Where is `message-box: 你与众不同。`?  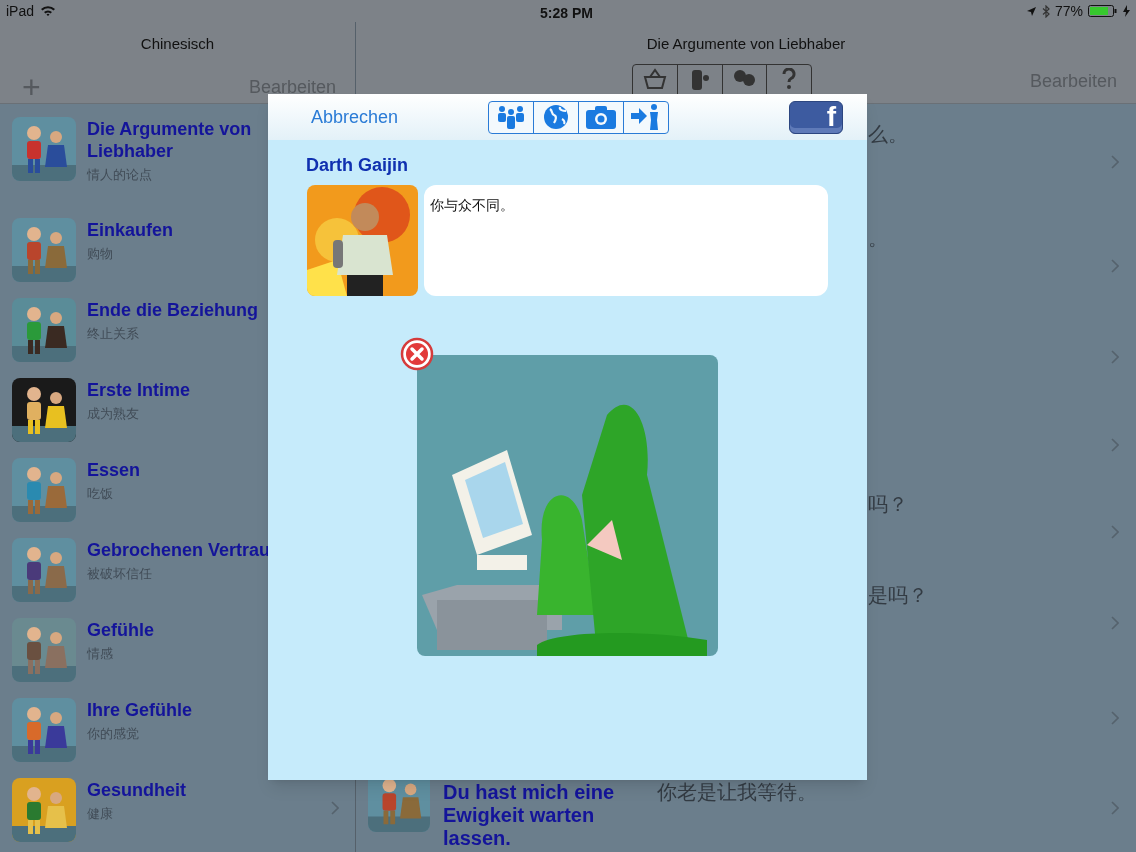 message-box: 你与众不同。 is located at coordinates (626, 240).